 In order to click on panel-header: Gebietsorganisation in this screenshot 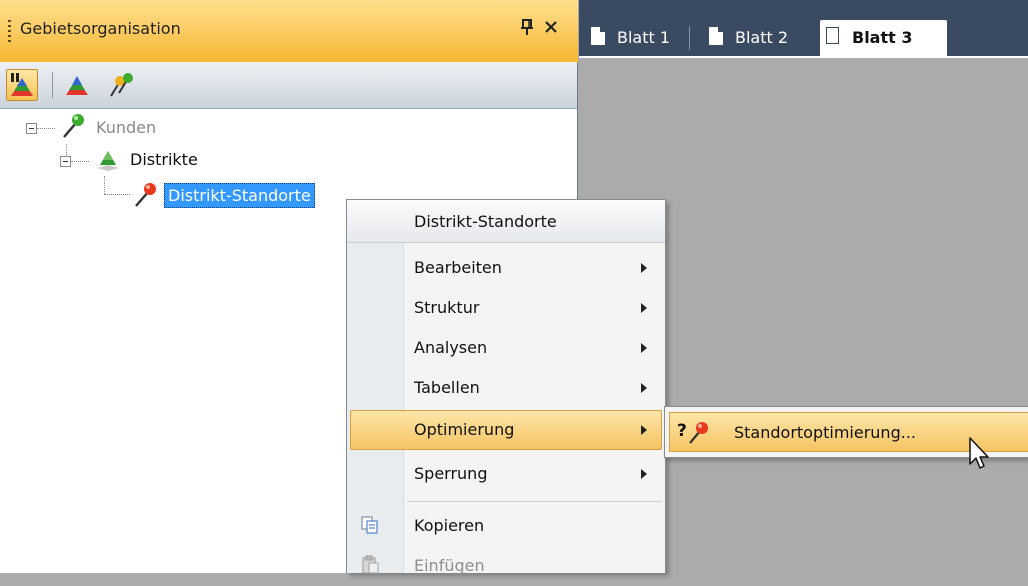, I will do `click(289, 31)`.